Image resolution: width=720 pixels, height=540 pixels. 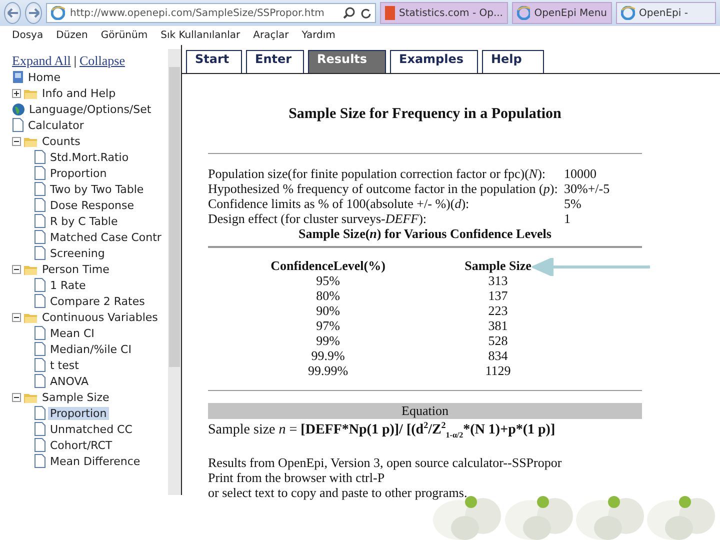 I want to click on tree-item: R by C Table, so click(x=84, y=221).